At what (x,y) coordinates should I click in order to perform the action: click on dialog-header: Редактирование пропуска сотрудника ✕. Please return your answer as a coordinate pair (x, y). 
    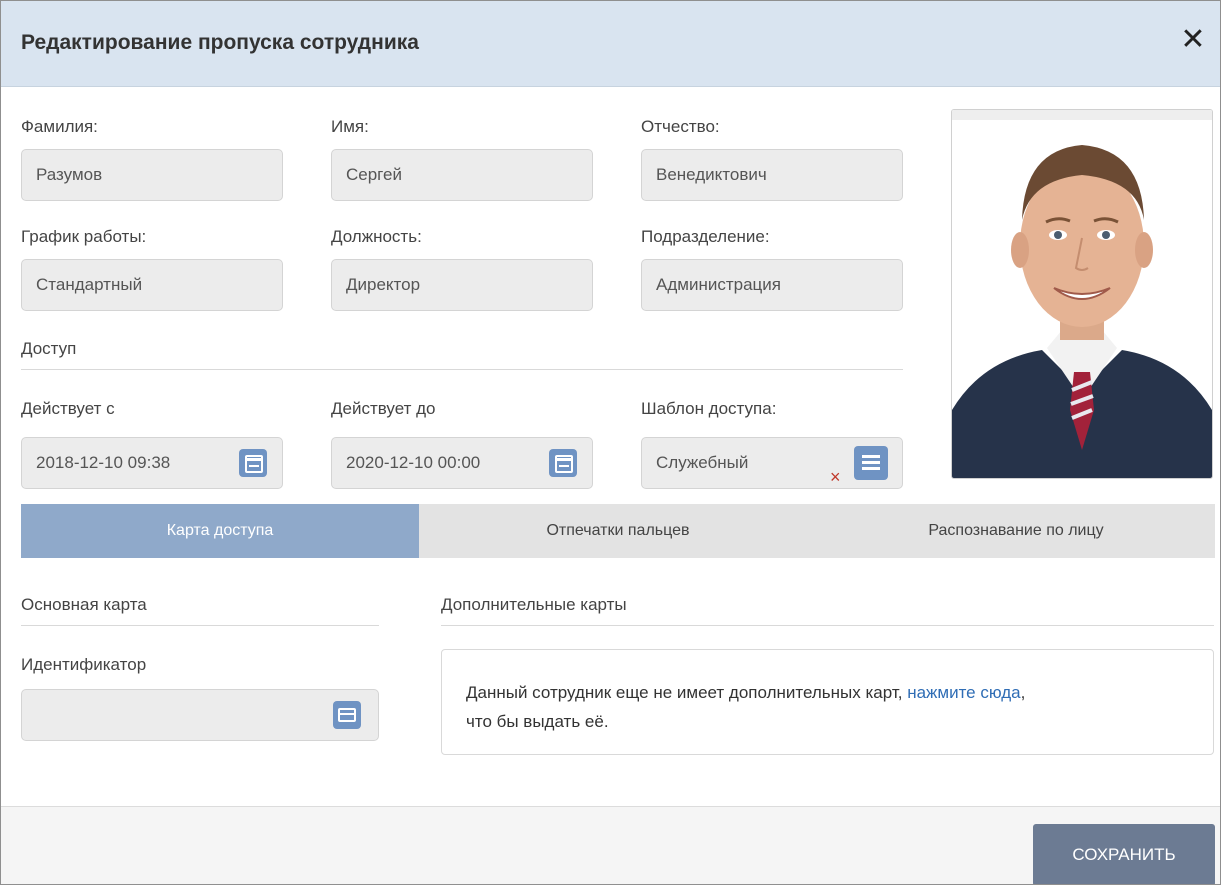
    Looking at the image, I should click on (610, 44).